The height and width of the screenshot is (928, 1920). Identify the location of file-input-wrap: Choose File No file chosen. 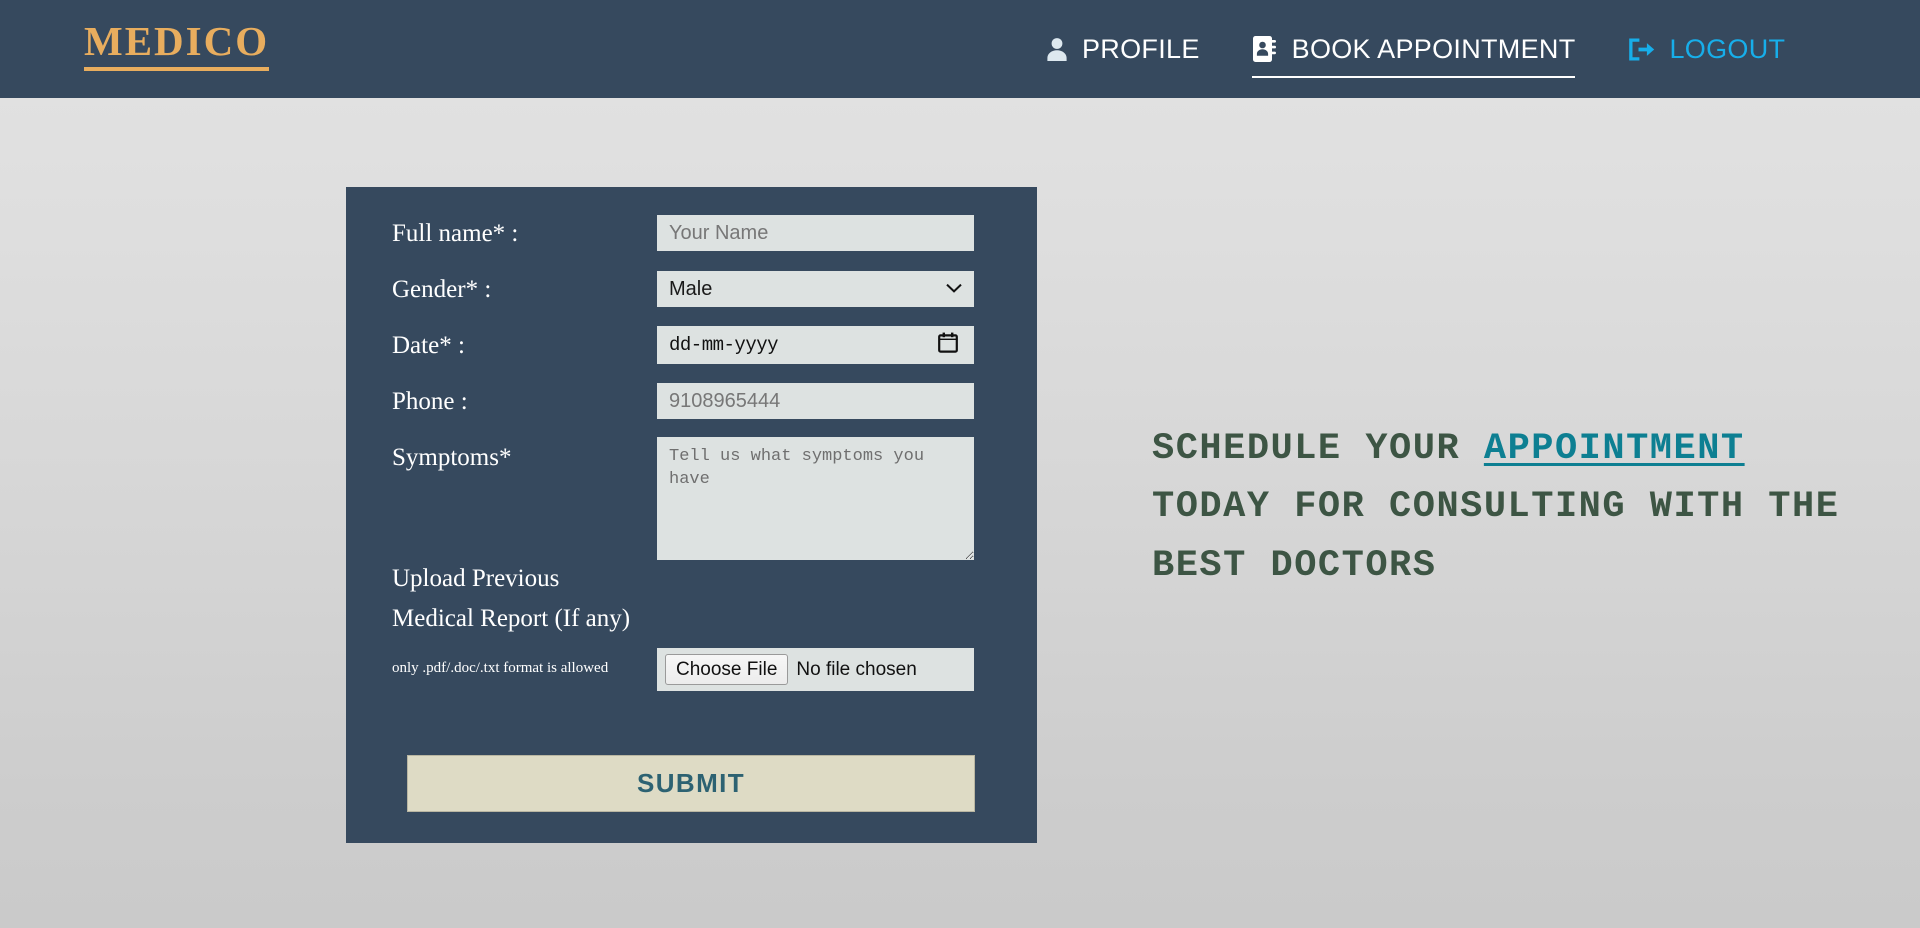
(815, 669).